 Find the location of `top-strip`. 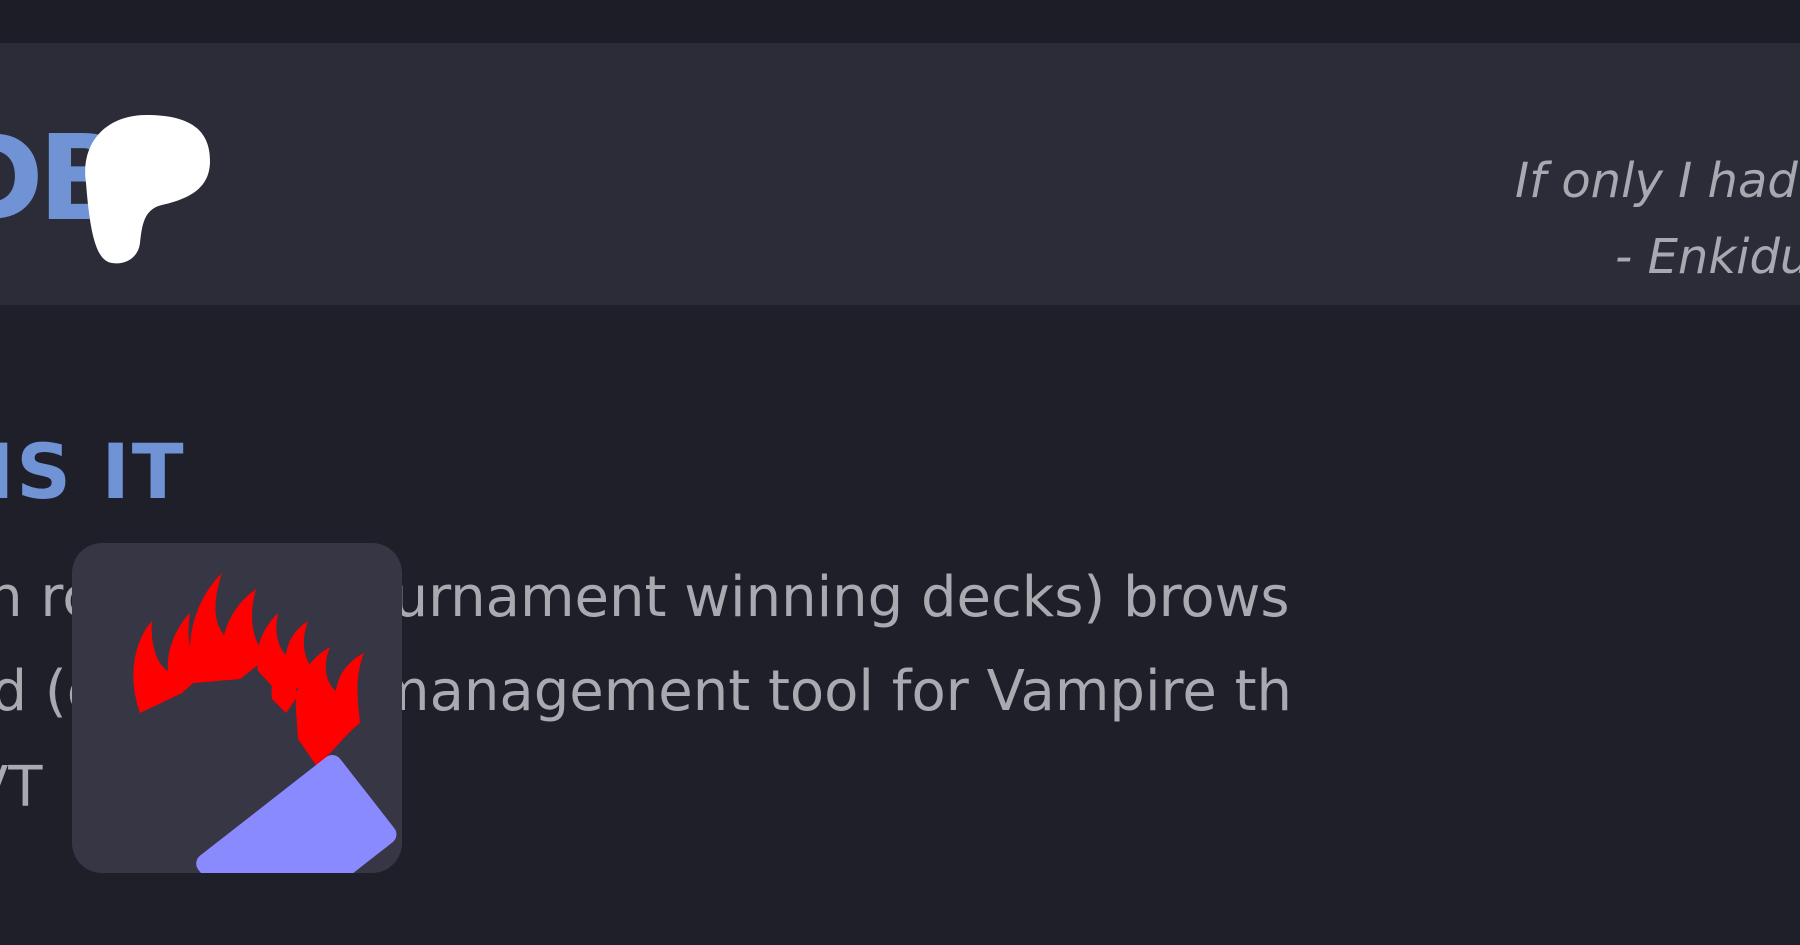

top-strip is located at coordinates (900, 21).